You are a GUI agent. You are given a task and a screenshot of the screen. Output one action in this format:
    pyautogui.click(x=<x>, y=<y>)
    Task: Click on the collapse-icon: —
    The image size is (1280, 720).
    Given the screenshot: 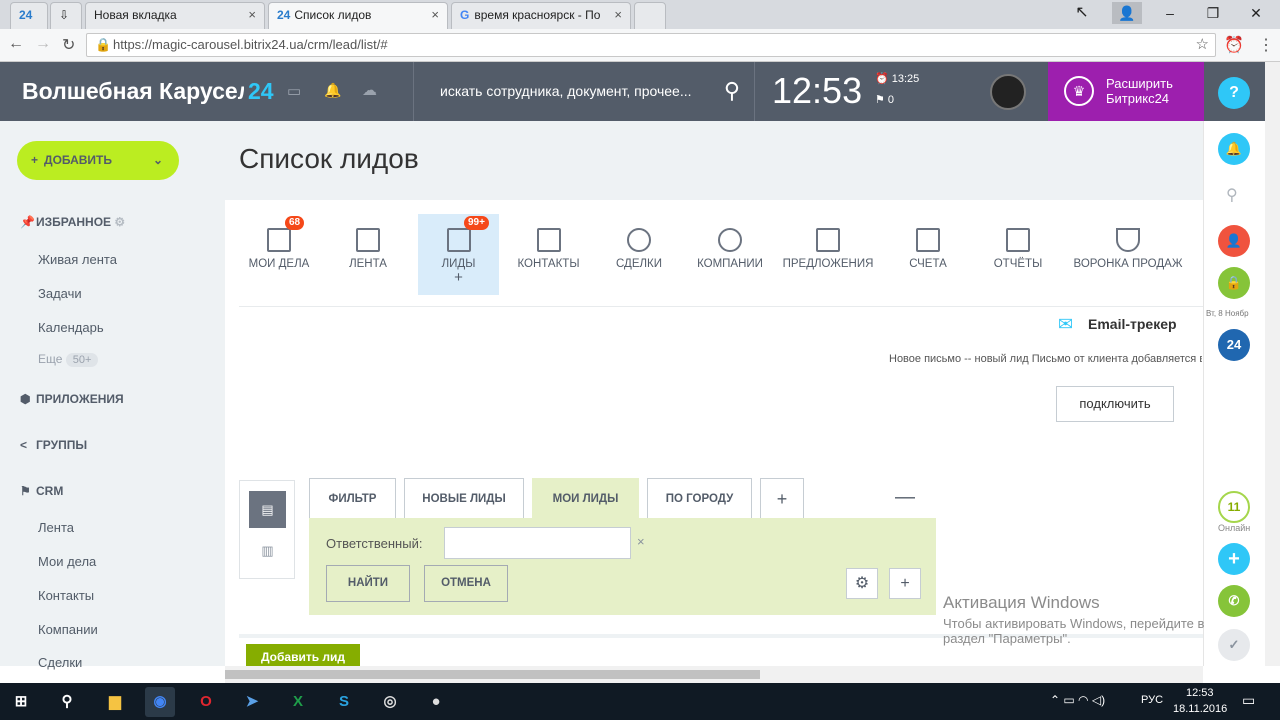 What is the action you would take?
    pyautogui.click(x=905, y=497)
    